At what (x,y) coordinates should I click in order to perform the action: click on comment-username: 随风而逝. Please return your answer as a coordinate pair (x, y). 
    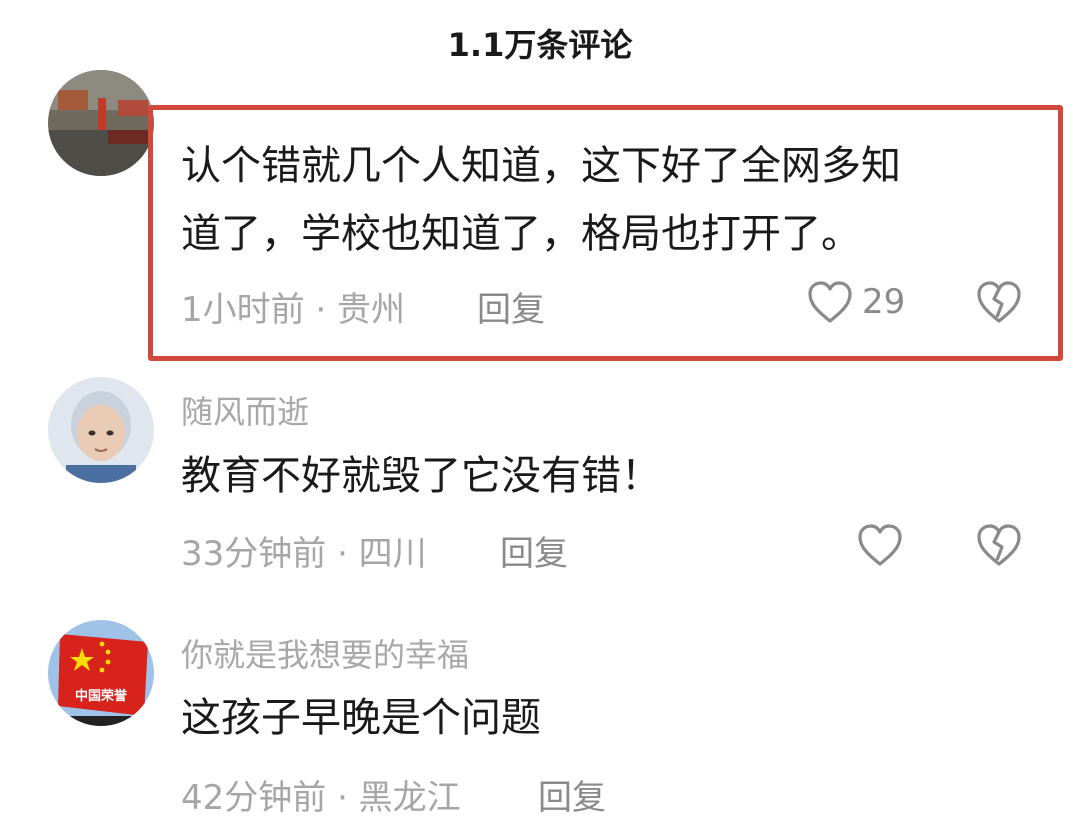
    Looking at the image, I should click on (245, 410).